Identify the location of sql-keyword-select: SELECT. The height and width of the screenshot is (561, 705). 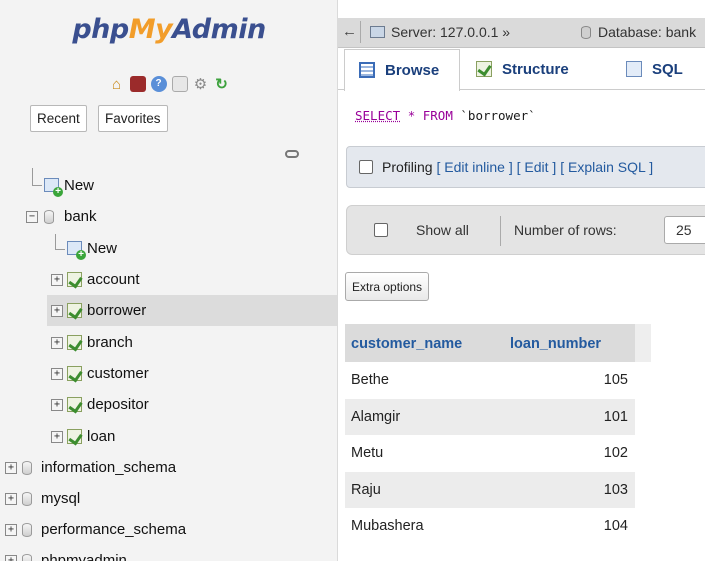
(377, 115).